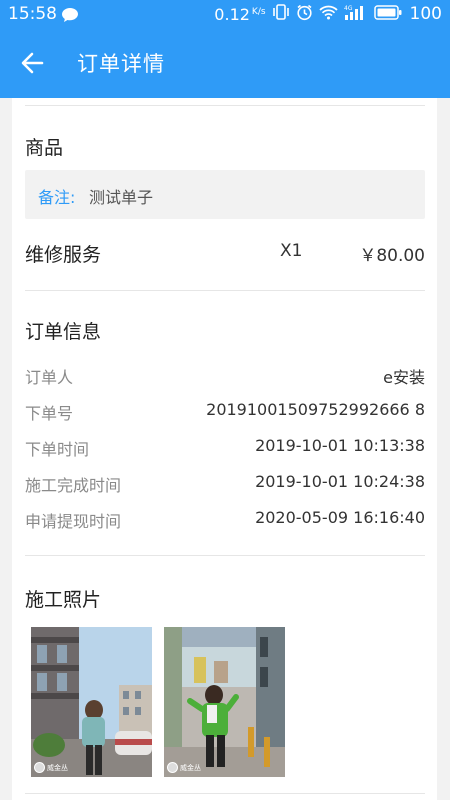  Describe the element at coordinates (49, 413) in the screenshot. I see `info-label: 下单号` at that location.